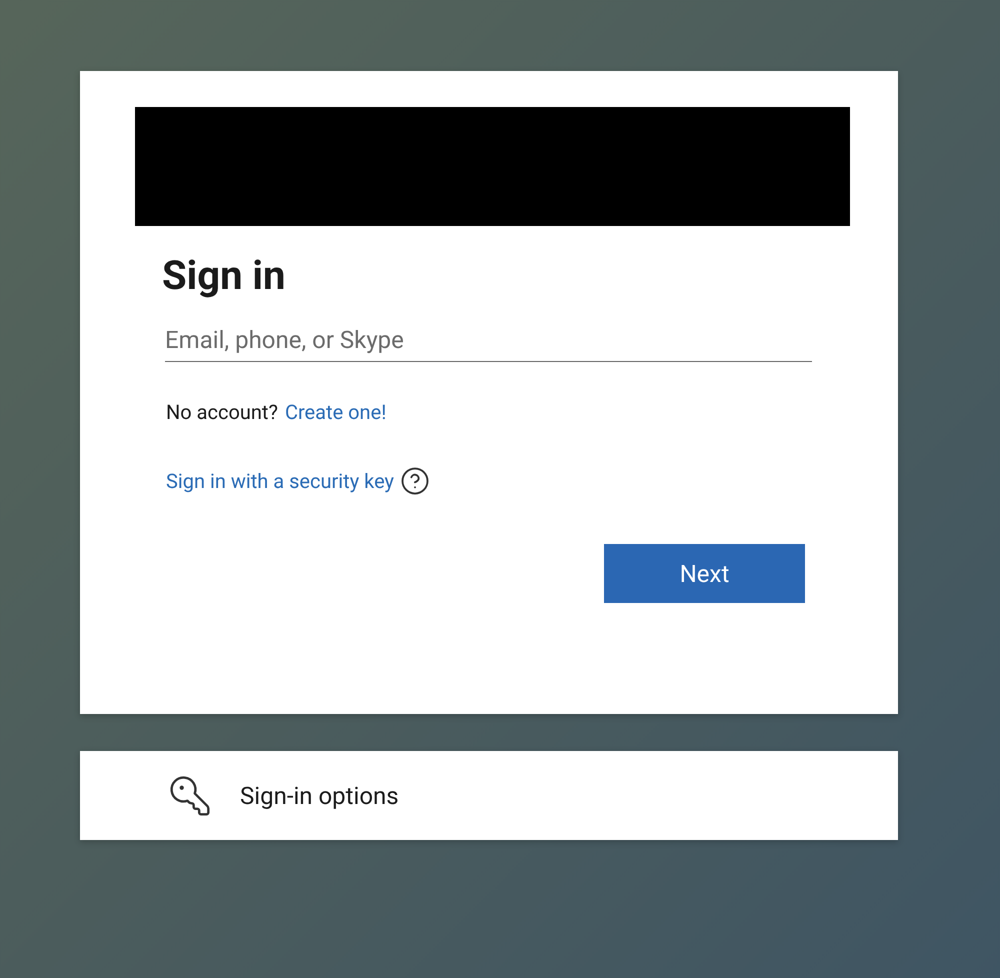 The width and height of the screenshot is (1000, 978). Describe the element at coordinates (222, 412) in the screenshot. I see `no-account-text: No account?` at that location.